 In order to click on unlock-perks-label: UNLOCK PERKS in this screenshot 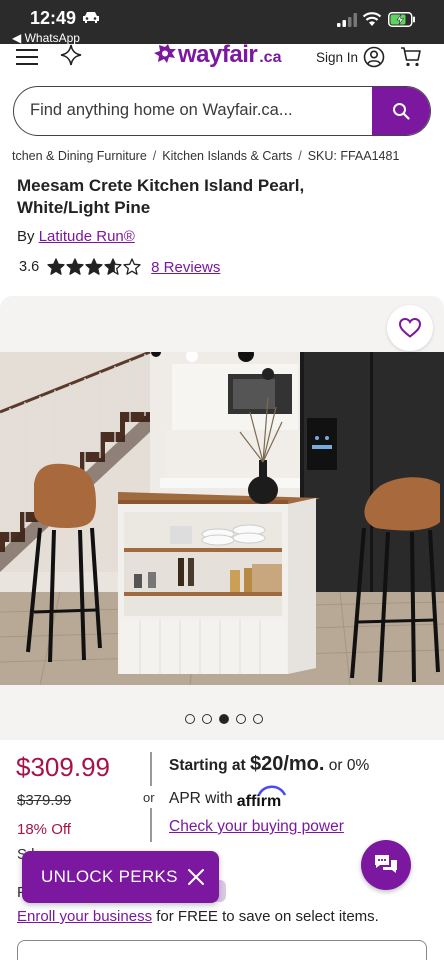, I will do `click(109, 876)`.